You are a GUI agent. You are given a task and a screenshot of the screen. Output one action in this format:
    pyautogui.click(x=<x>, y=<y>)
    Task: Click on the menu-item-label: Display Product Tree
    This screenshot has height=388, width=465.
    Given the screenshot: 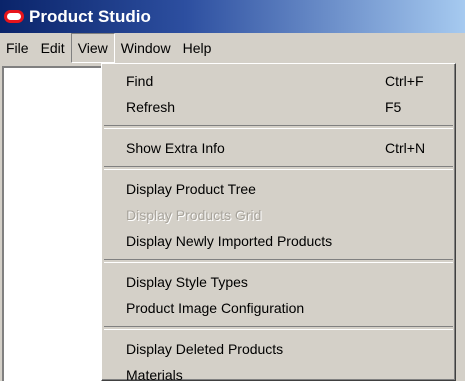 What is the action you would take?
    pyautogui.click(x=191, y=189)
    